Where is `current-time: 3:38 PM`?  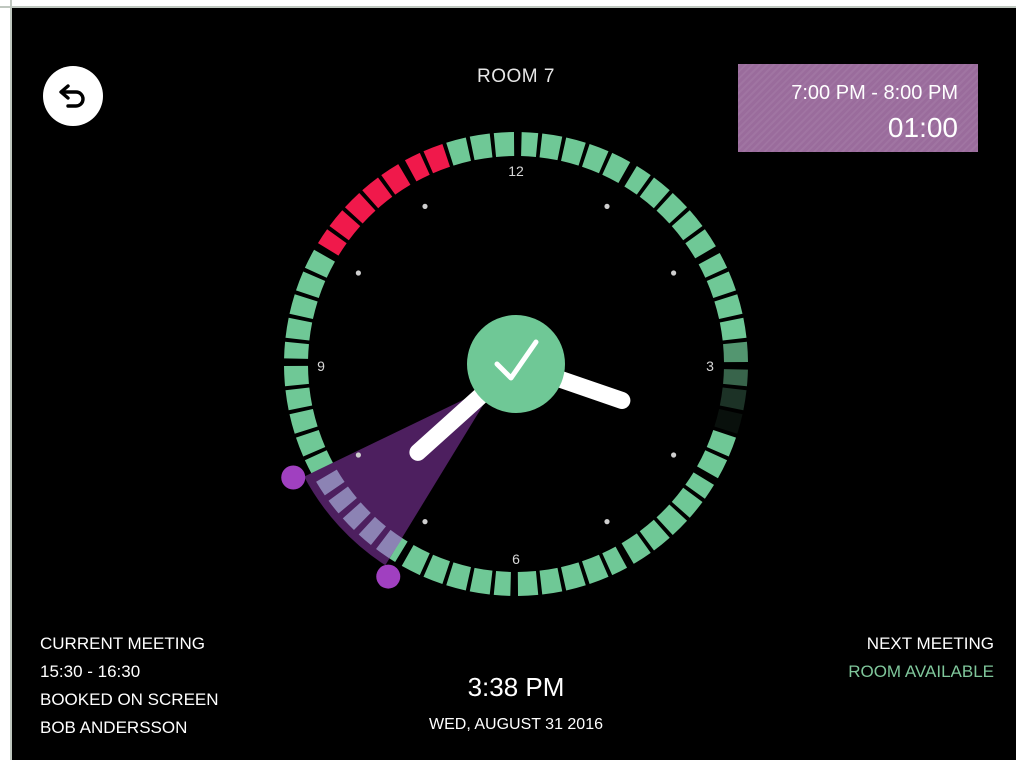 current-time: 3:38 PM is located at coordinates (516, 687).